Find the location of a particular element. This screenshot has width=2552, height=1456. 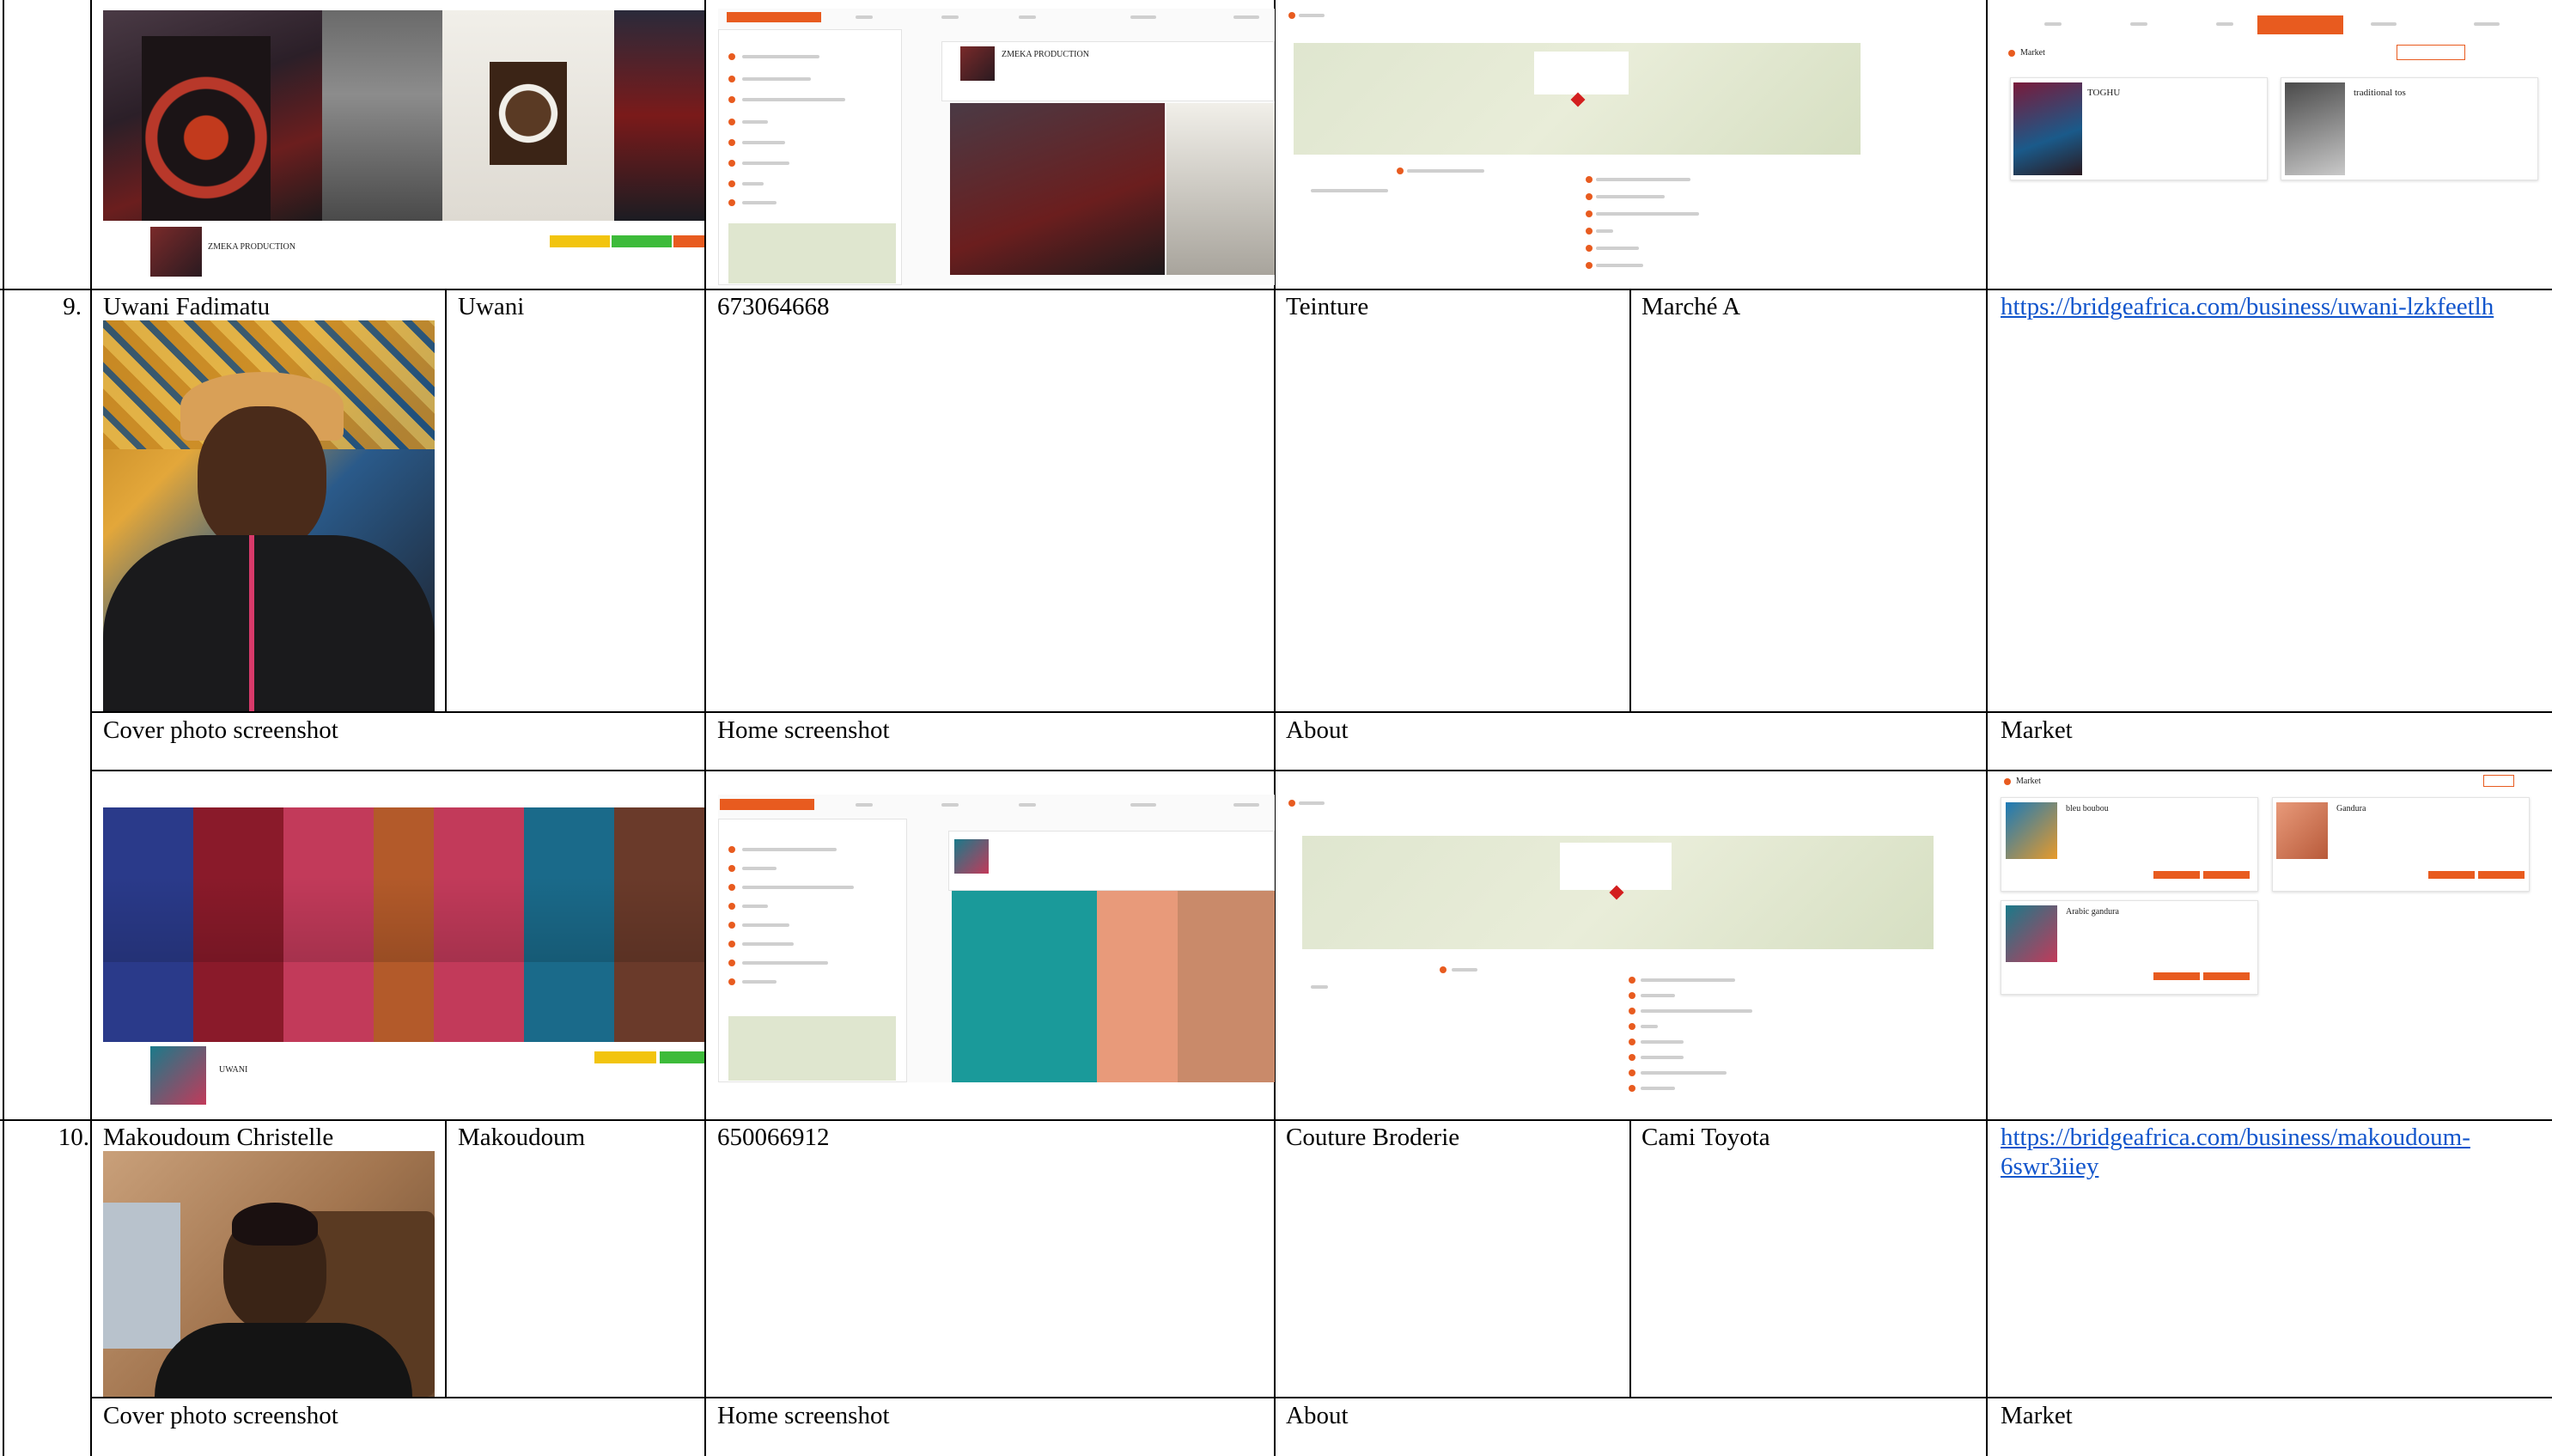

phone-number: 650066912 is located at coordinates (773, 1137).